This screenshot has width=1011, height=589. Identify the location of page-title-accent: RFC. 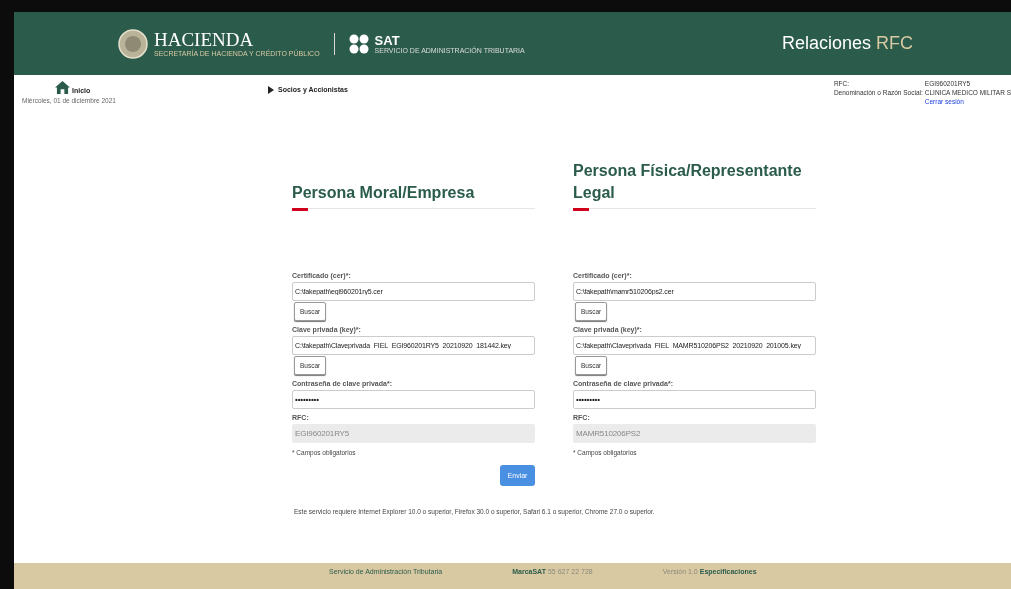
(894, 43).